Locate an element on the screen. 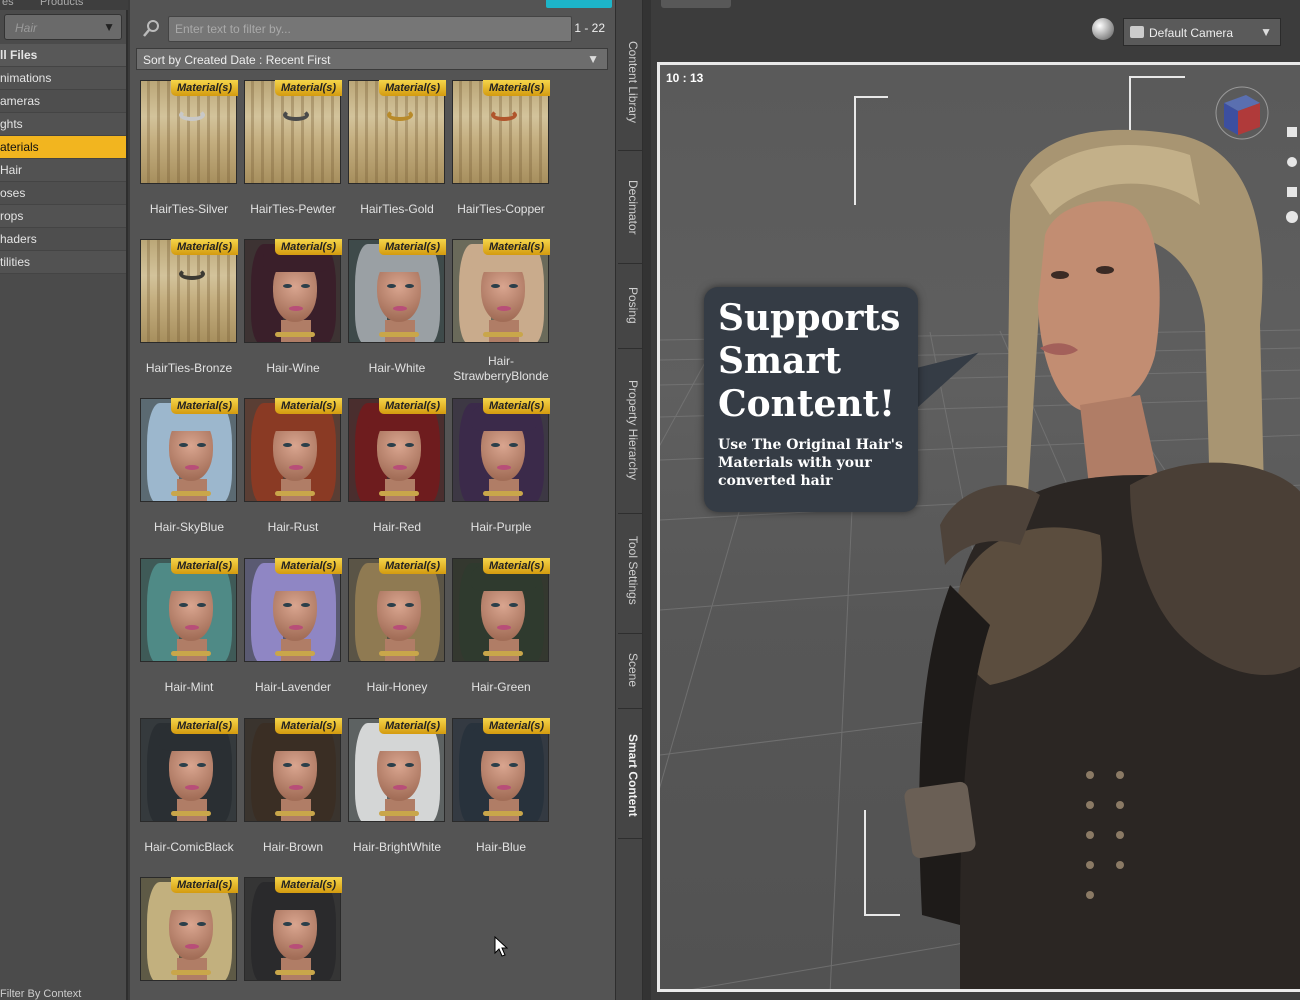 This screenshot has width=1300, height=1000. draw-style-sphere-icon is located at coordinates (1103, 29).